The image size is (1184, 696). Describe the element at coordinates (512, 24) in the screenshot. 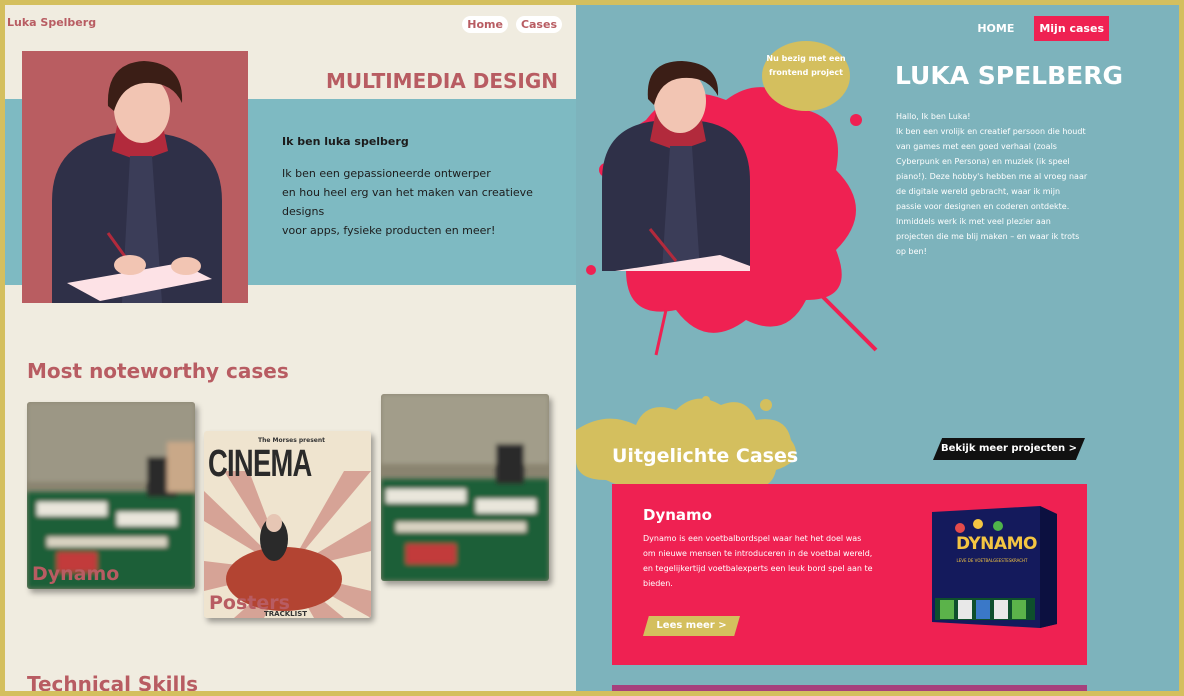

I see `left-nav: Home Cases` at that location.